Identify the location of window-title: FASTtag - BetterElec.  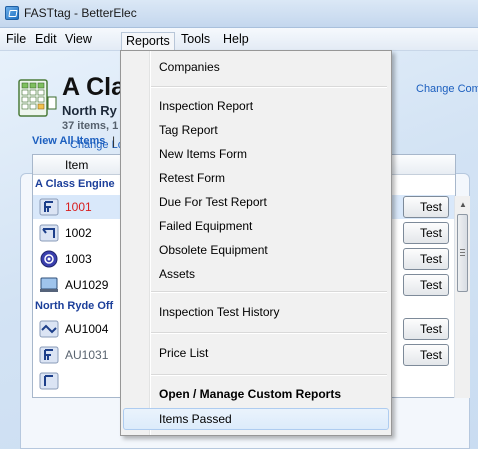
(80, 13).